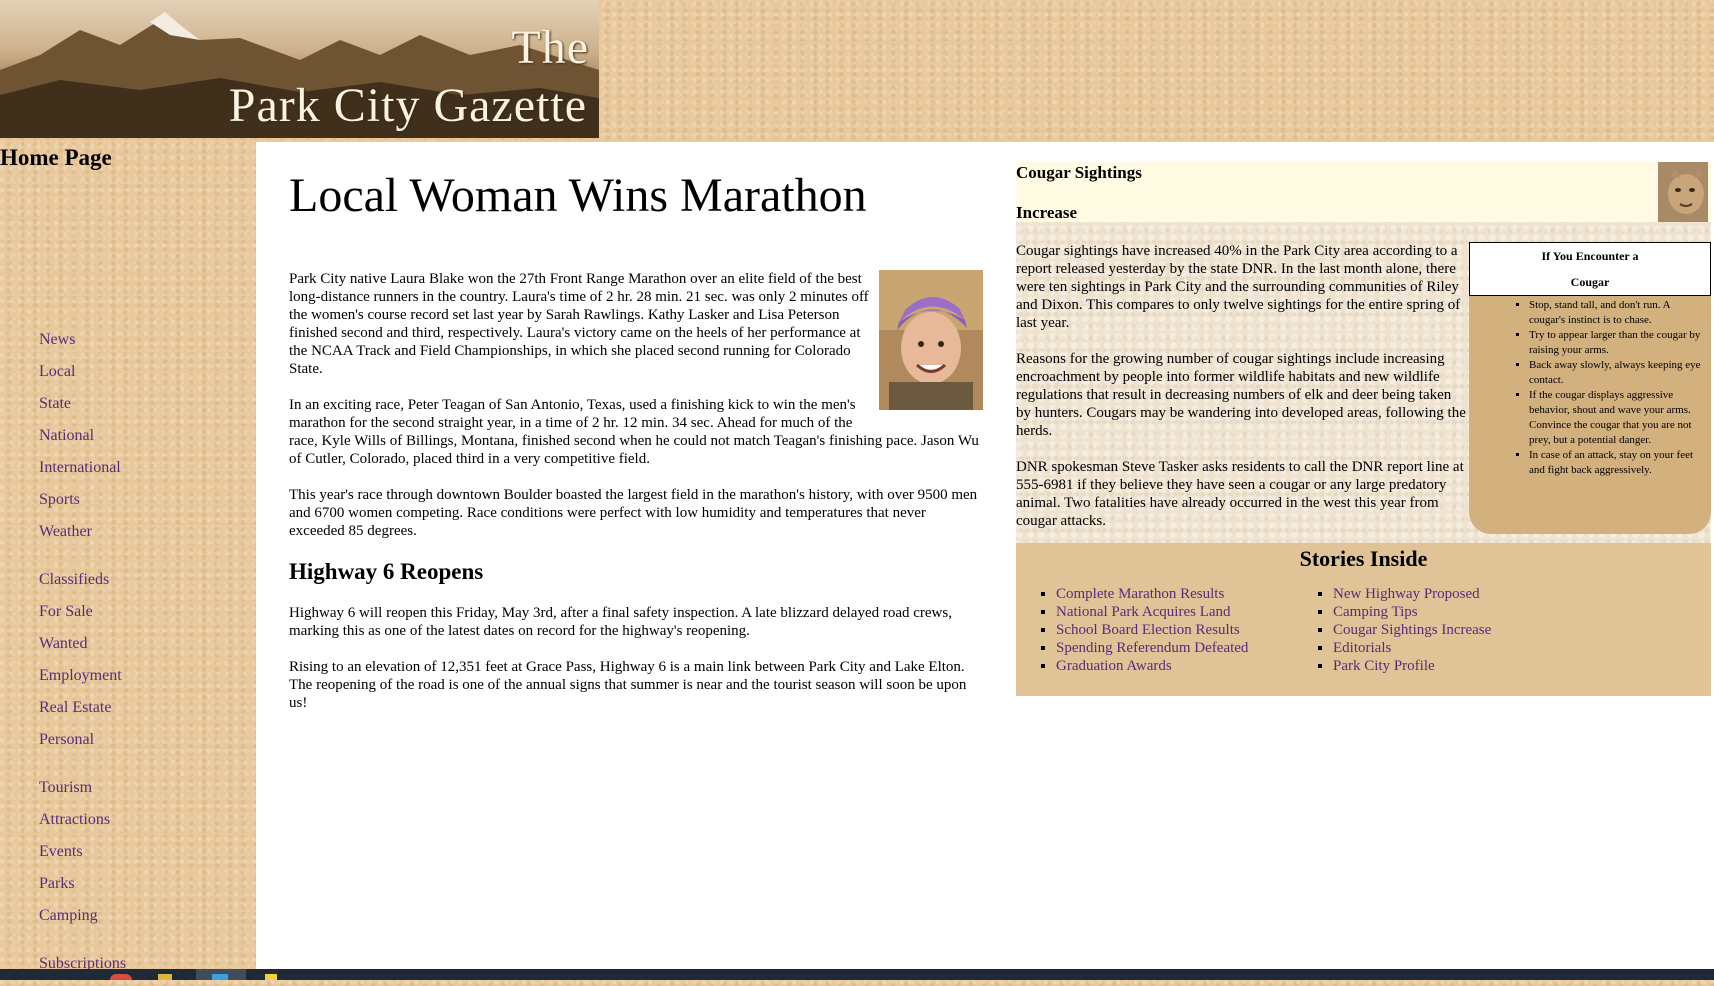  I want to click on story-link: Park City Profile, so click(1384, 666).